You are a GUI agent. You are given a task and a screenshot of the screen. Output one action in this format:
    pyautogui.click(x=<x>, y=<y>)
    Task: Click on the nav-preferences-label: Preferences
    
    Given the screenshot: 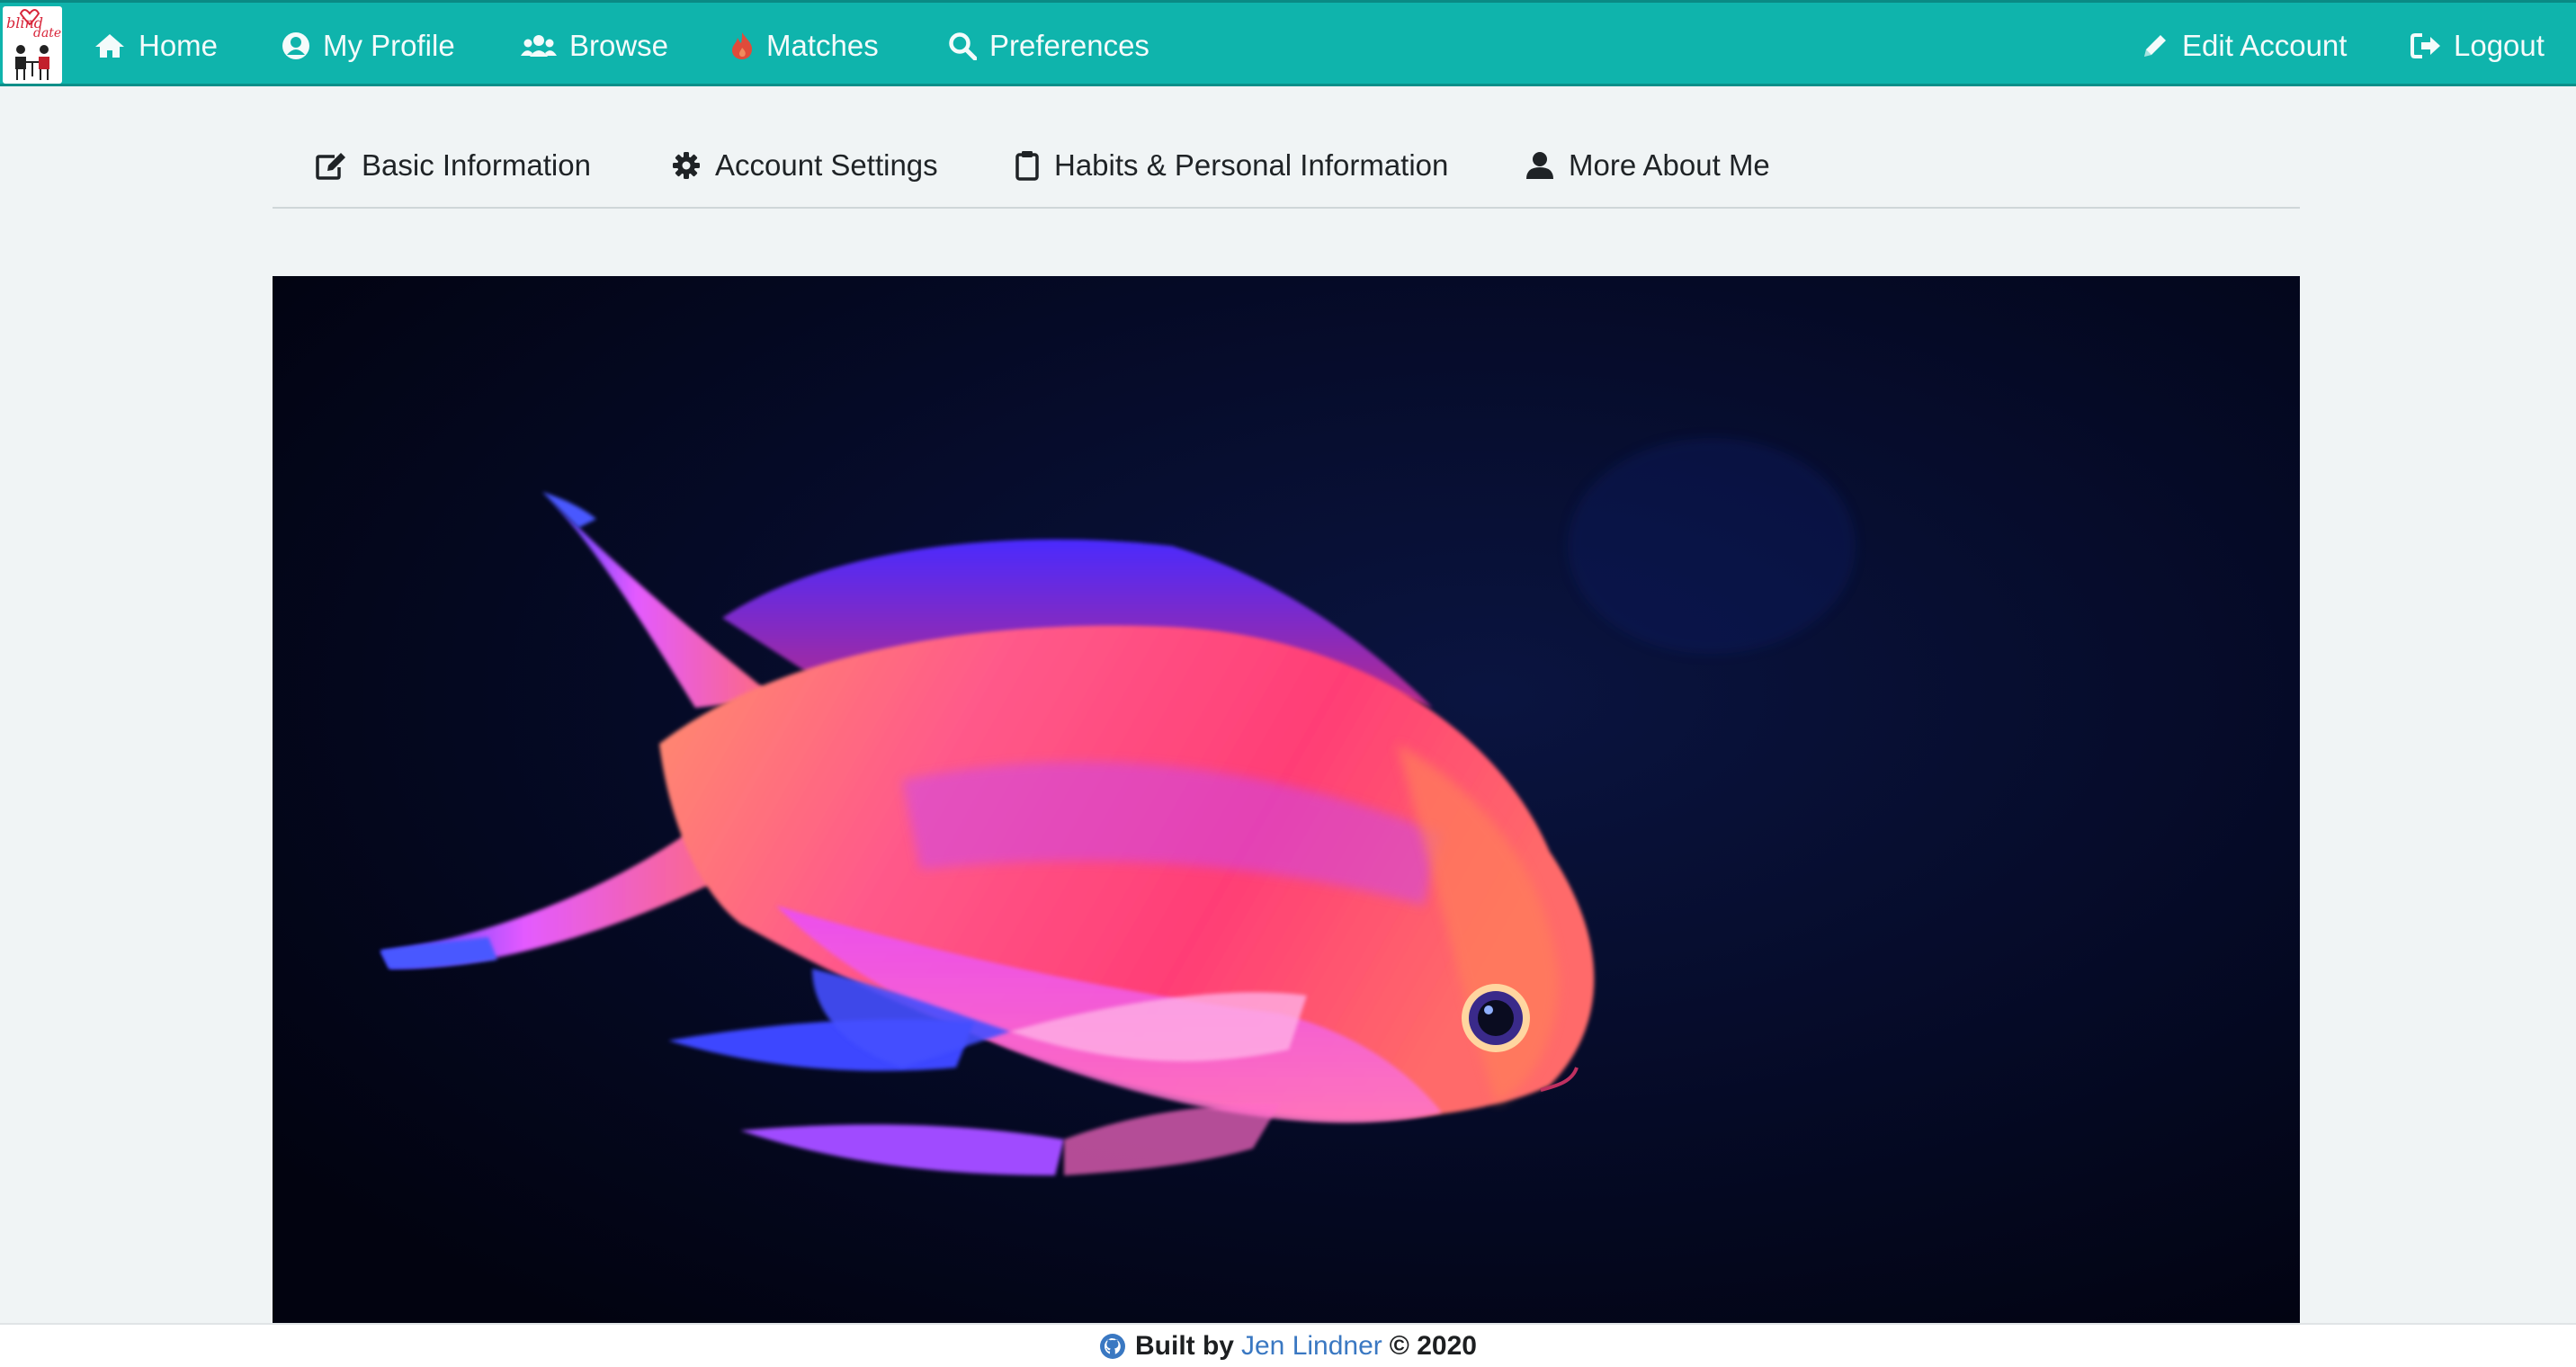 What is the action you would take?
    pyautogui.click(x=1069, y=45)
    